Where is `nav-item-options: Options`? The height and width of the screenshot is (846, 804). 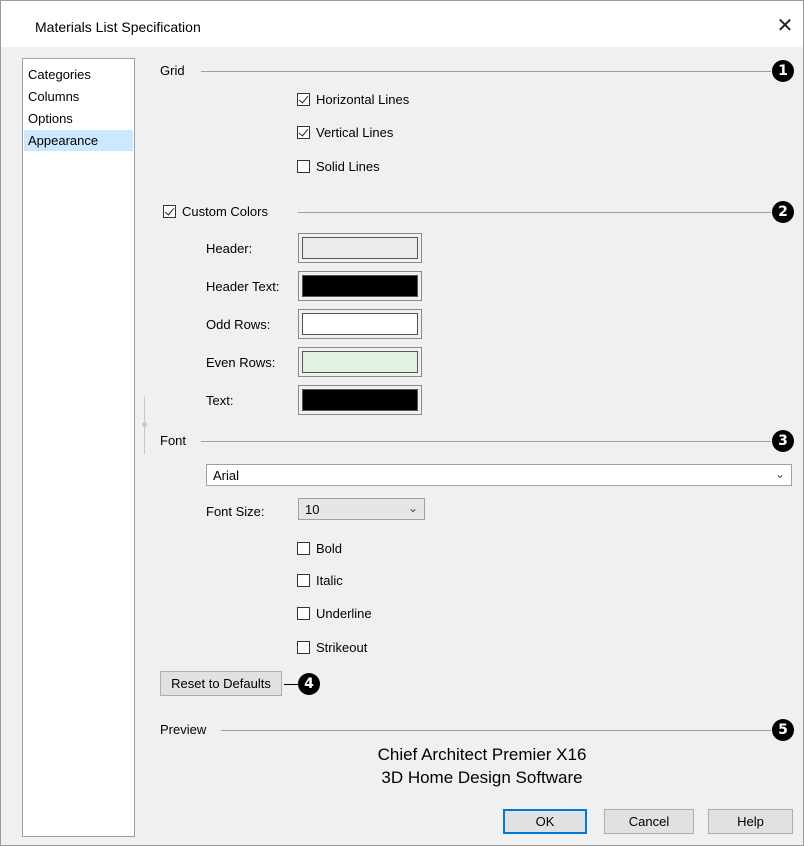
nav-item-options: Options is located at coordinates (78, 118).